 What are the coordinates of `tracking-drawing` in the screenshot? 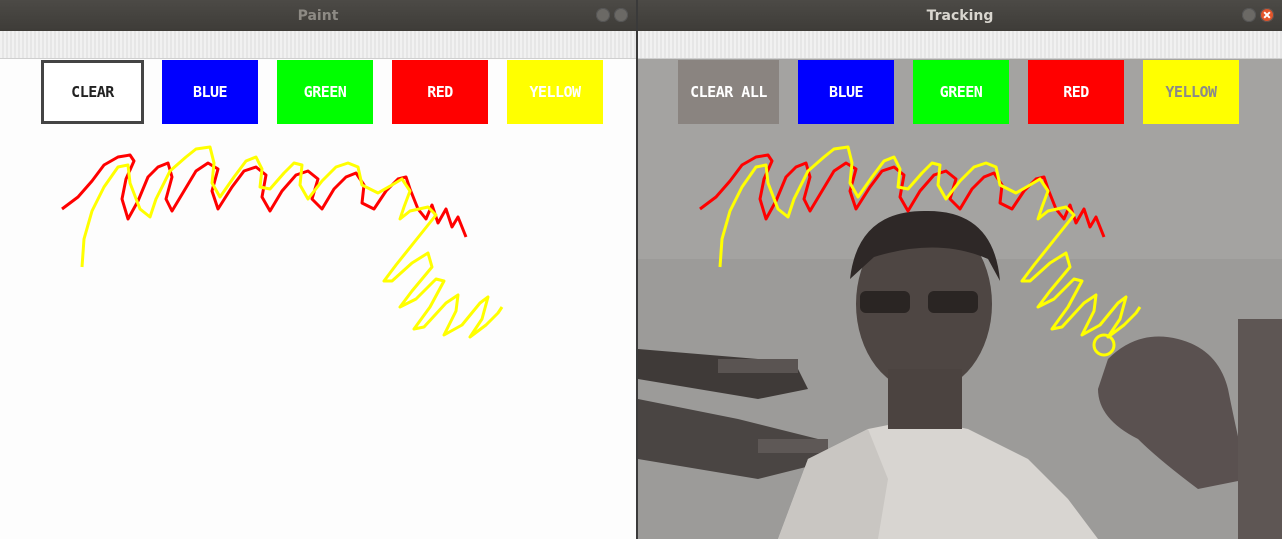 It's located at (920, 251).